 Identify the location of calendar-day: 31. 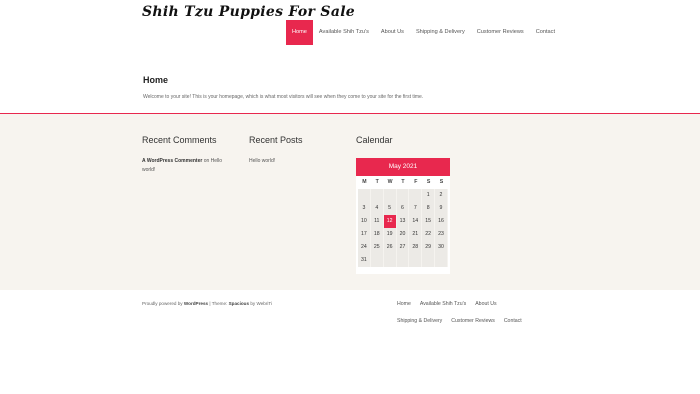
(364, 260).